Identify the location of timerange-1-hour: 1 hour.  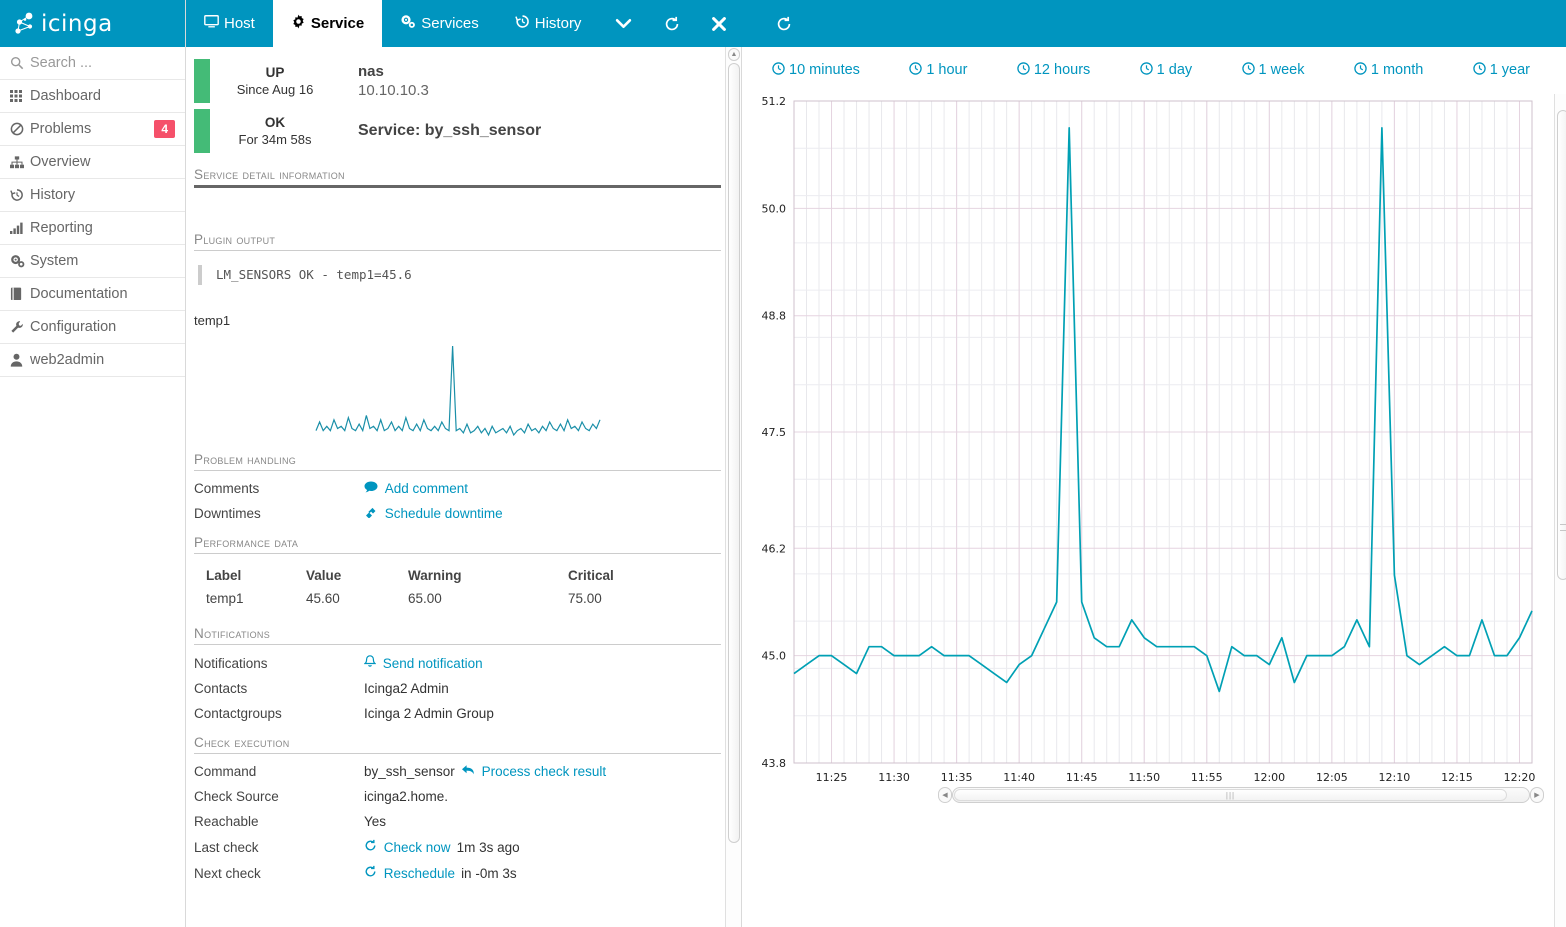
(938, 70).